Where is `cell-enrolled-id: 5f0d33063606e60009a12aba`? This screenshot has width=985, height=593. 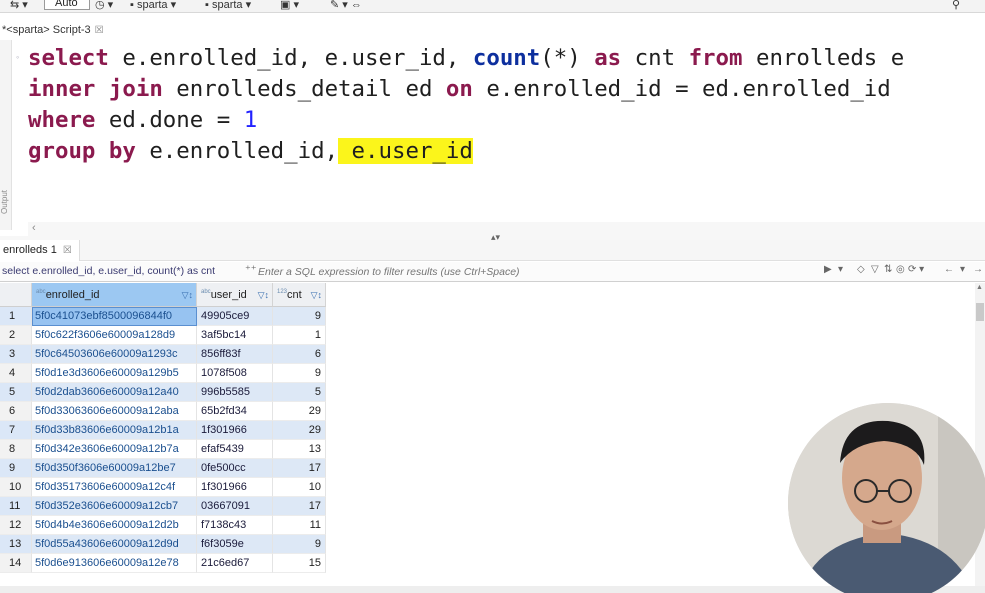 cell-enrolled-id: 5f0d33063606e60009a12aba is located at coordinates (114, 411).